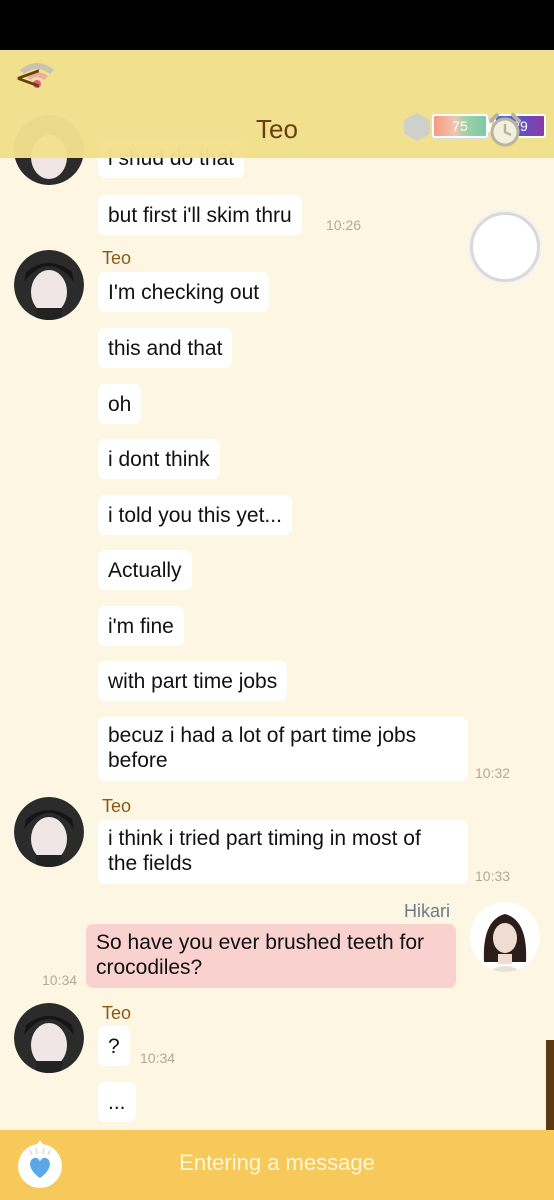 This screenshot has height=1200, width=554. I want to click on message-bubble: i dont think, so click(159, 459).